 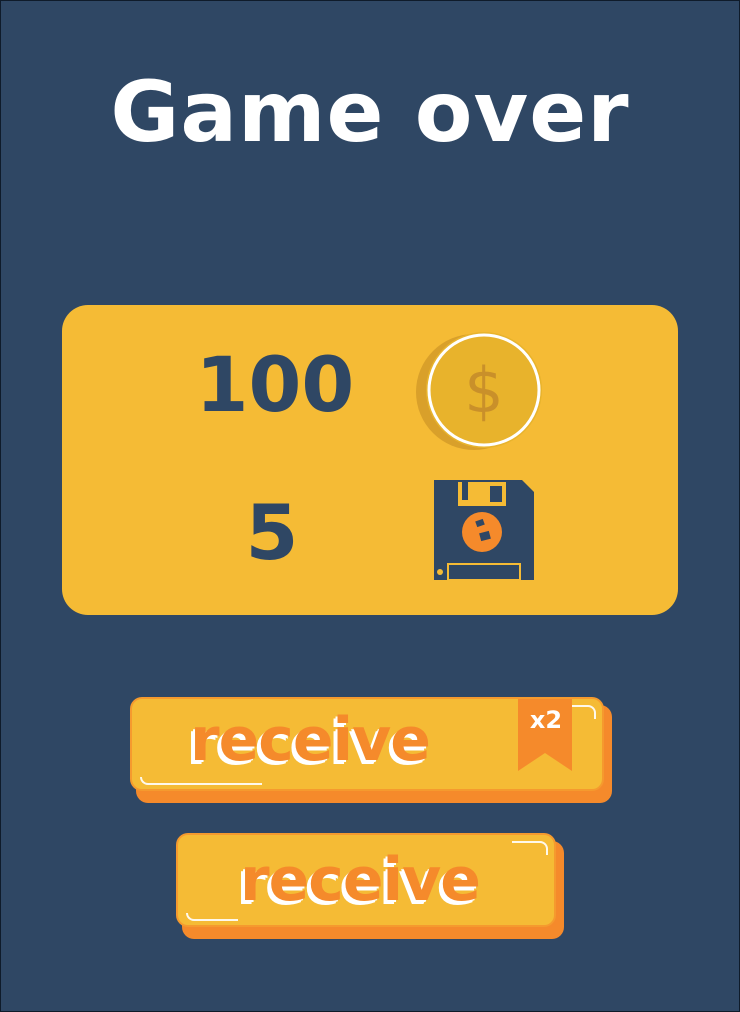 What do you see at coordinates (275, 384) in the screenshot?
I see `coins-count: 100` at bounding box center [275, 384].